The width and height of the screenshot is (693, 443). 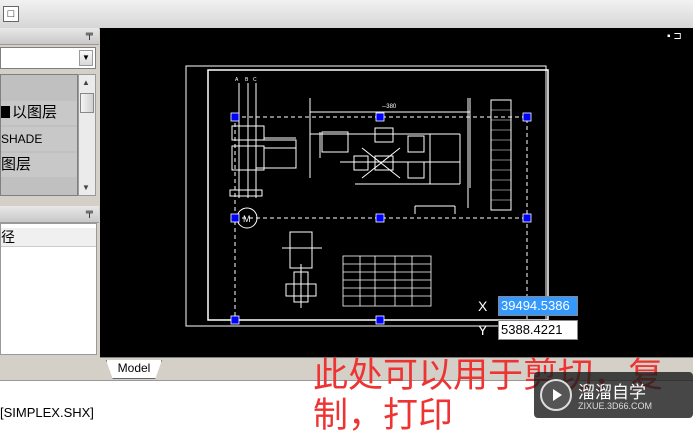 I want to click on power-circuit: M, so click(x=263, y=156).